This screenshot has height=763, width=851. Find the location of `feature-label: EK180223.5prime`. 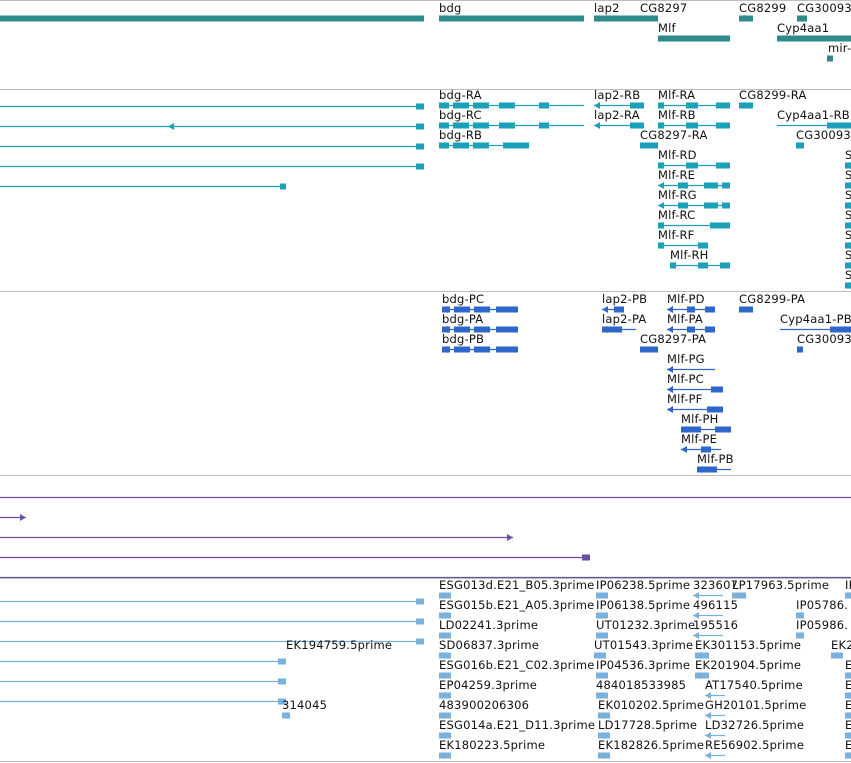

feature-label: EK180223.5prime is located at coordinates (492, 745).